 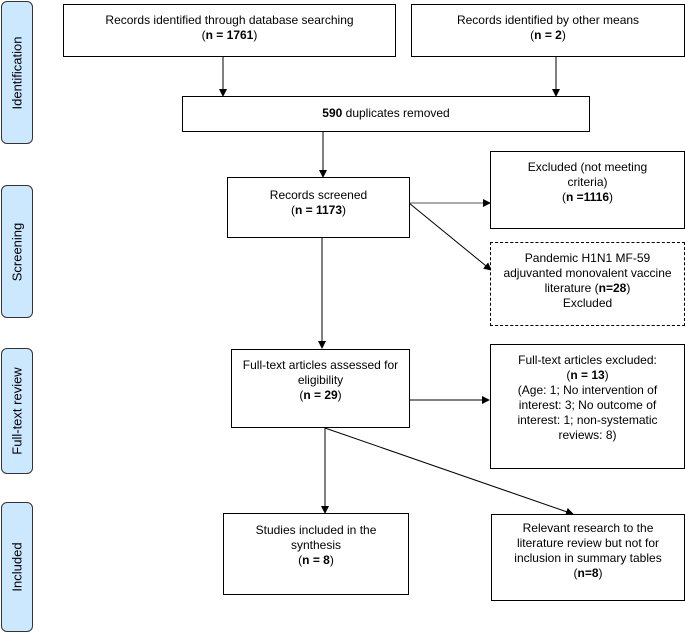 I want to click on box-records-screened: Records screened (n = 1173), so click(x=318, y=207).